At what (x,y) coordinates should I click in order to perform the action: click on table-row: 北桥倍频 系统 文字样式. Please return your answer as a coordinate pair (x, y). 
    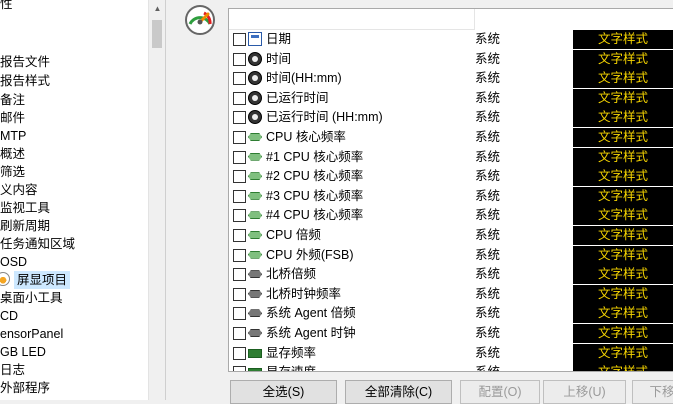
    Looking at the image, I should click on (451, 275).